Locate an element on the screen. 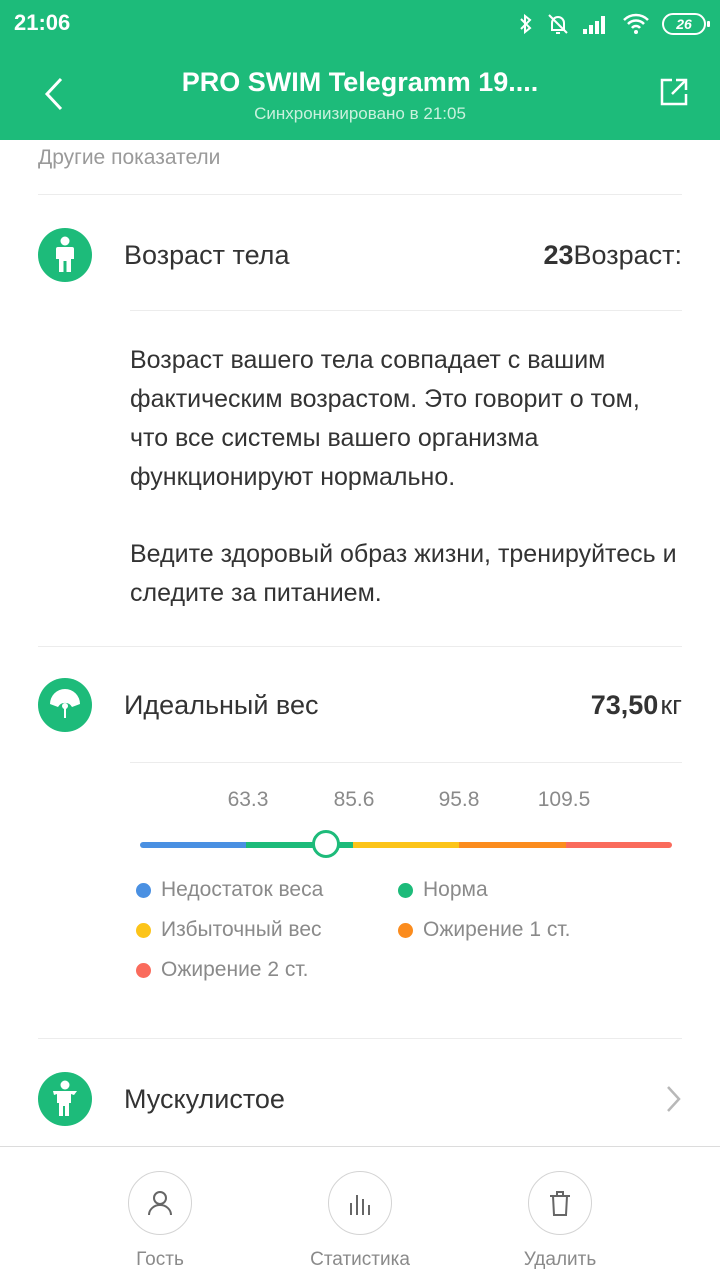 This screenshot has width=720, height=1280. legend-item: Ожирение 2 ст. is located at coordinates (222, 970).